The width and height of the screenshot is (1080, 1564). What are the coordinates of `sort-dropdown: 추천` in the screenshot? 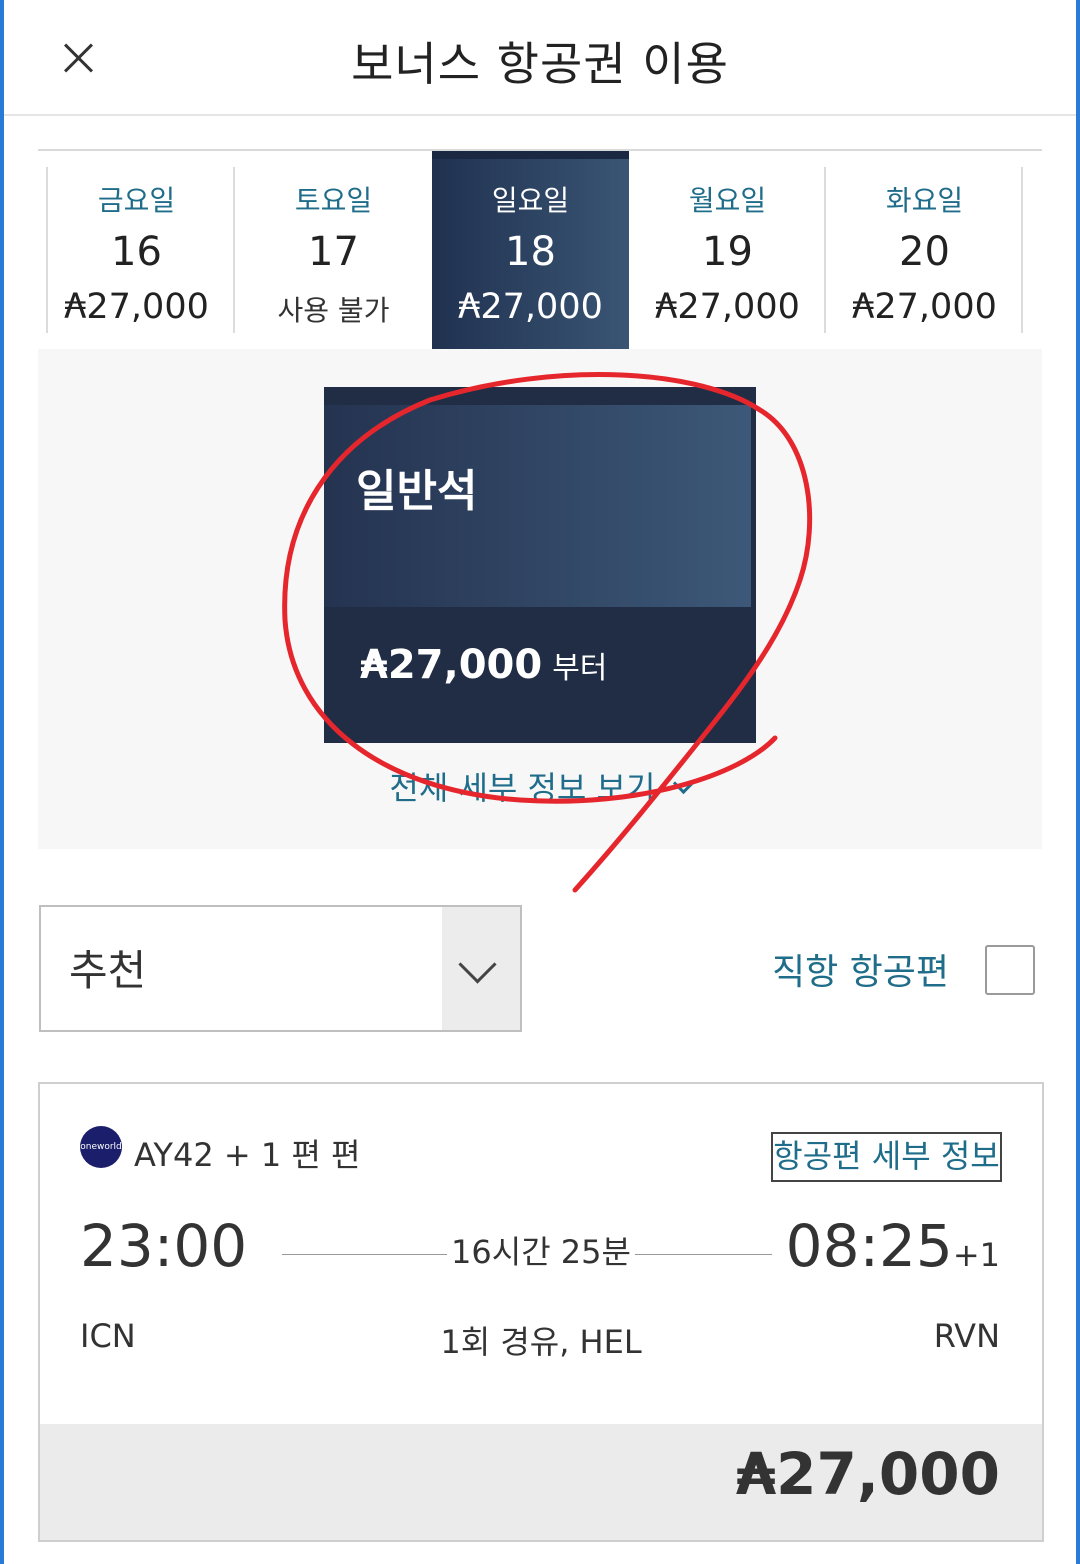 It's located at (280, 968).